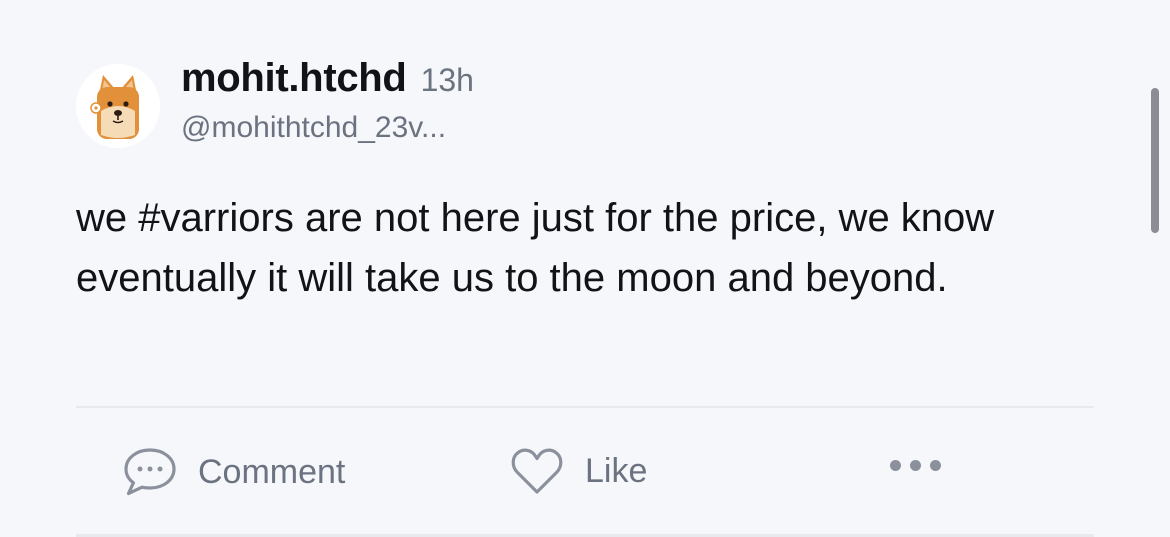  I want to click on more-options-button, so click(915, 465).